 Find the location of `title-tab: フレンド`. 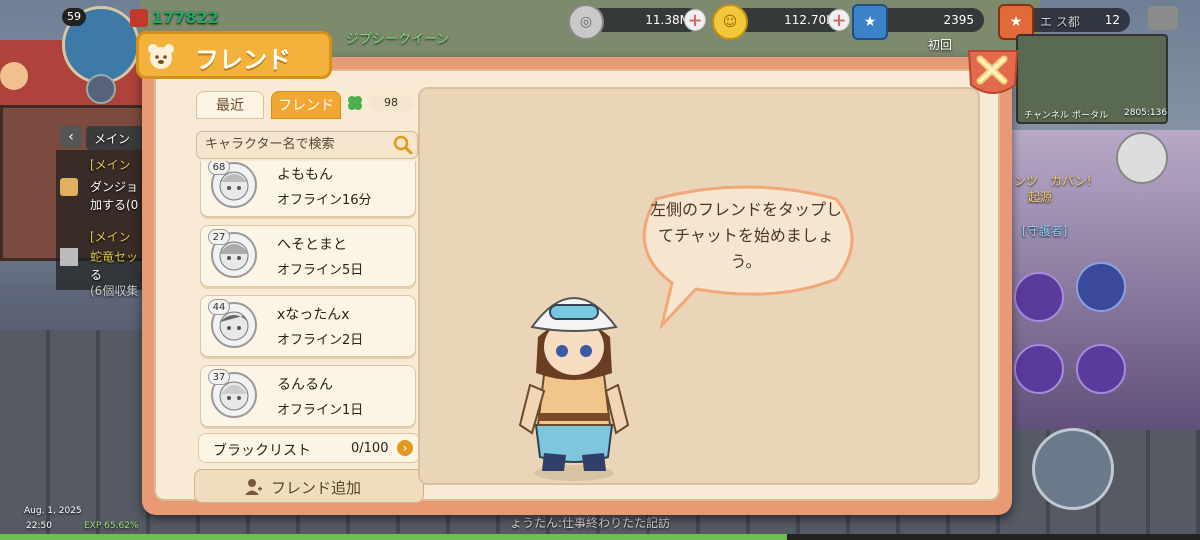

title-tab: フレンド is located at coordinates (234, 55).